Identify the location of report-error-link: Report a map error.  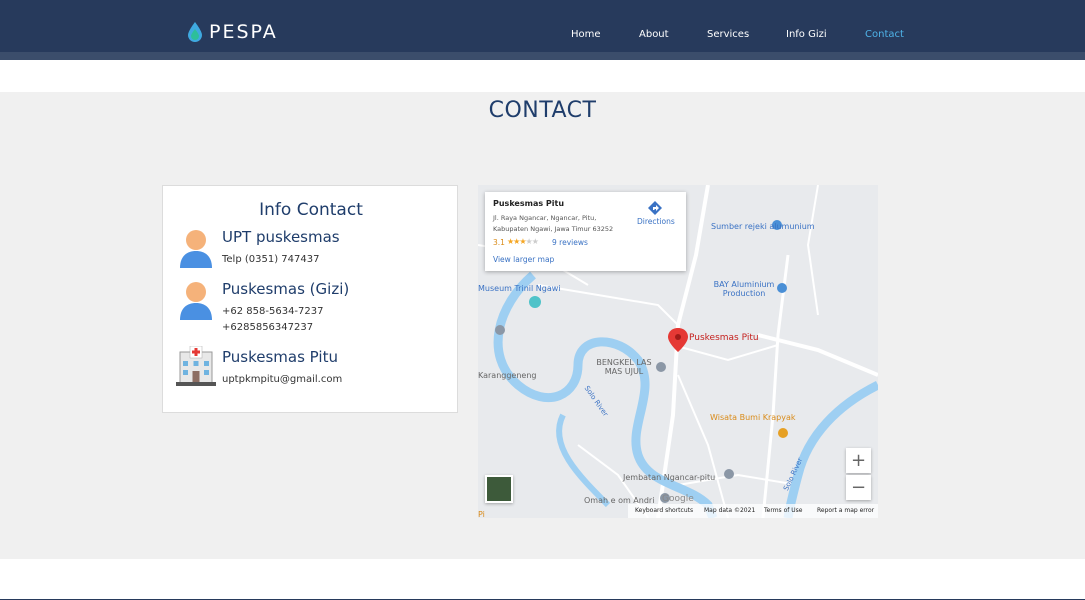
(845, 510).